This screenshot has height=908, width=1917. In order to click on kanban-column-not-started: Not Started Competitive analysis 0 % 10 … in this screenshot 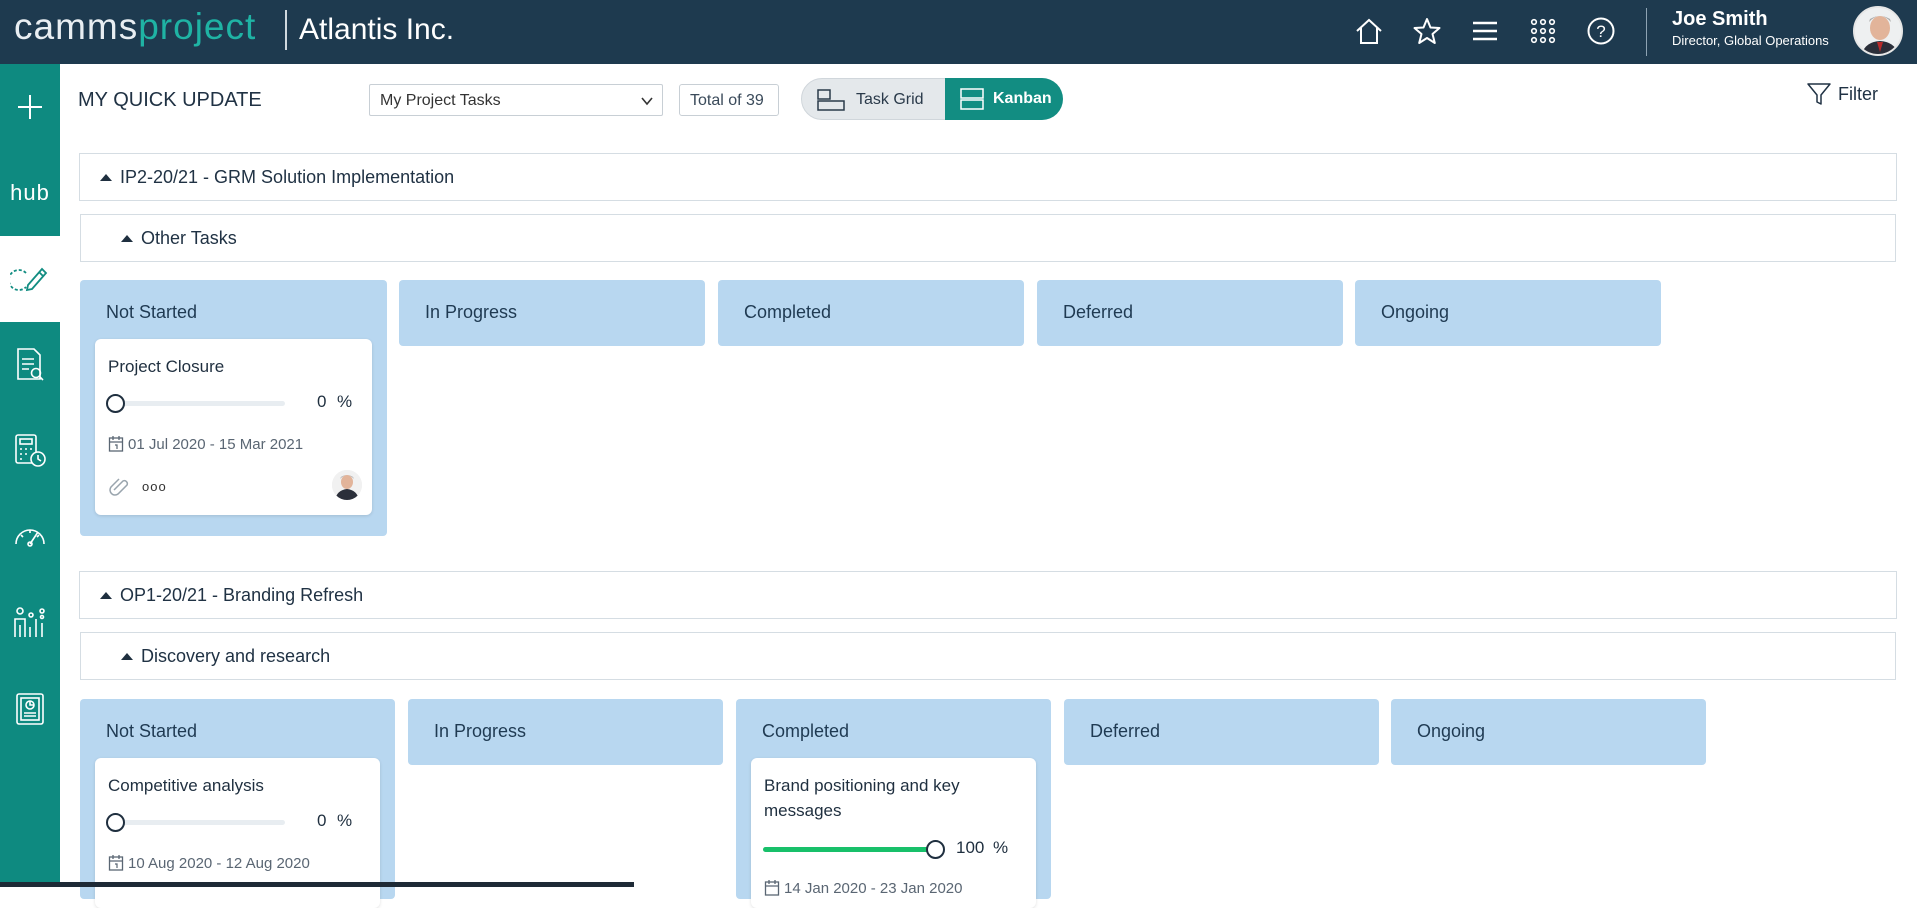, I will do `click(237, 803)`.